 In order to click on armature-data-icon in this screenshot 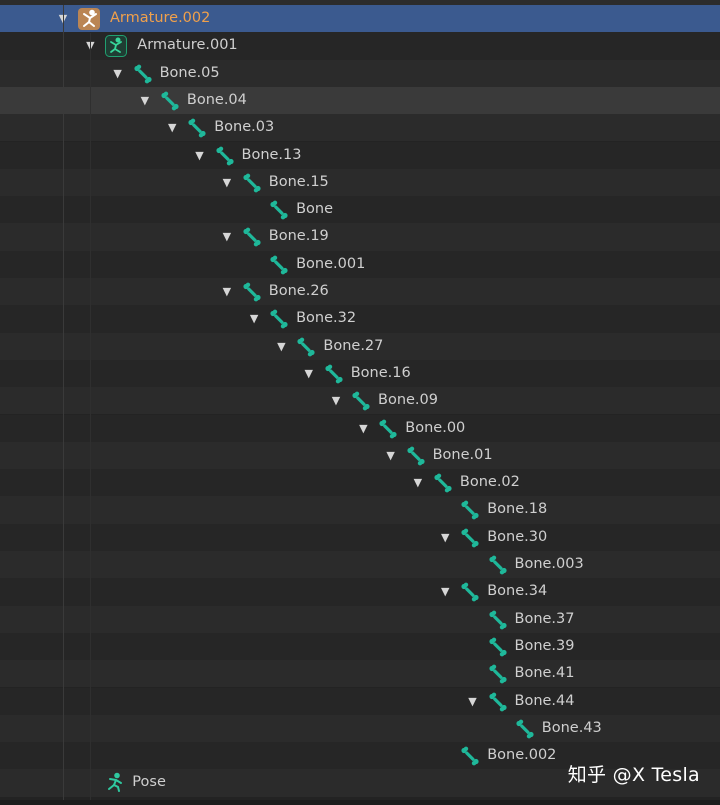, I will do `click(116, 46)`.